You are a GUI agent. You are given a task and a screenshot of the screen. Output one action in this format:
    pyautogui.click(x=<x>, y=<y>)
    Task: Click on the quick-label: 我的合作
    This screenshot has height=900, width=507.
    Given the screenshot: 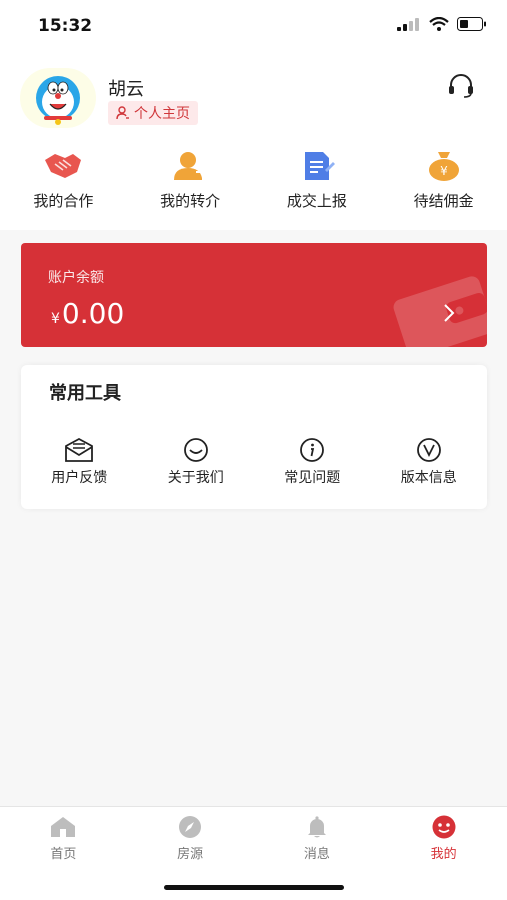 What is the action you would take?
    pyautogui.click(x=63, y=201)
    